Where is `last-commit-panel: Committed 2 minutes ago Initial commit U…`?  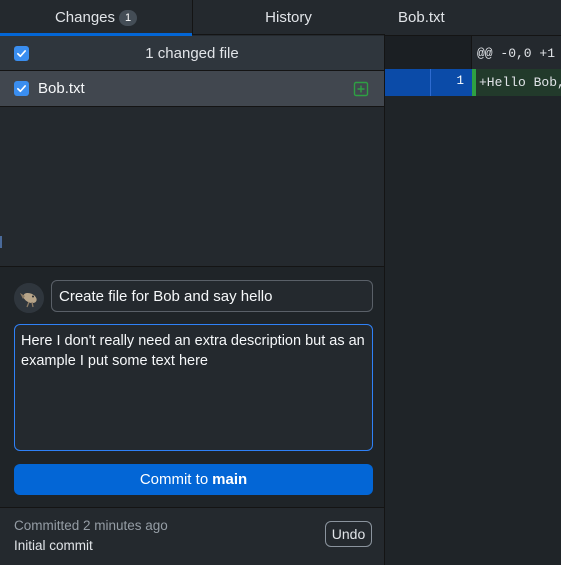
last-commit-panel: Committed 2 minutes ago Initial commit U… is located at coordinates (192, 536).